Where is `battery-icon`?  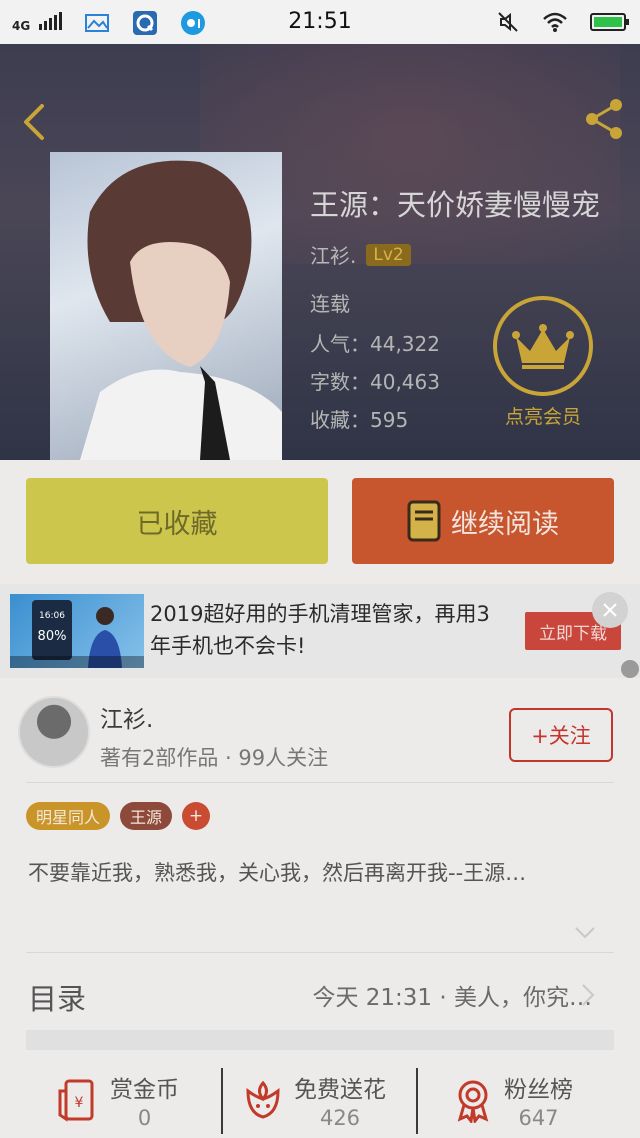 battery-icon is located at coordinates (609, 22).